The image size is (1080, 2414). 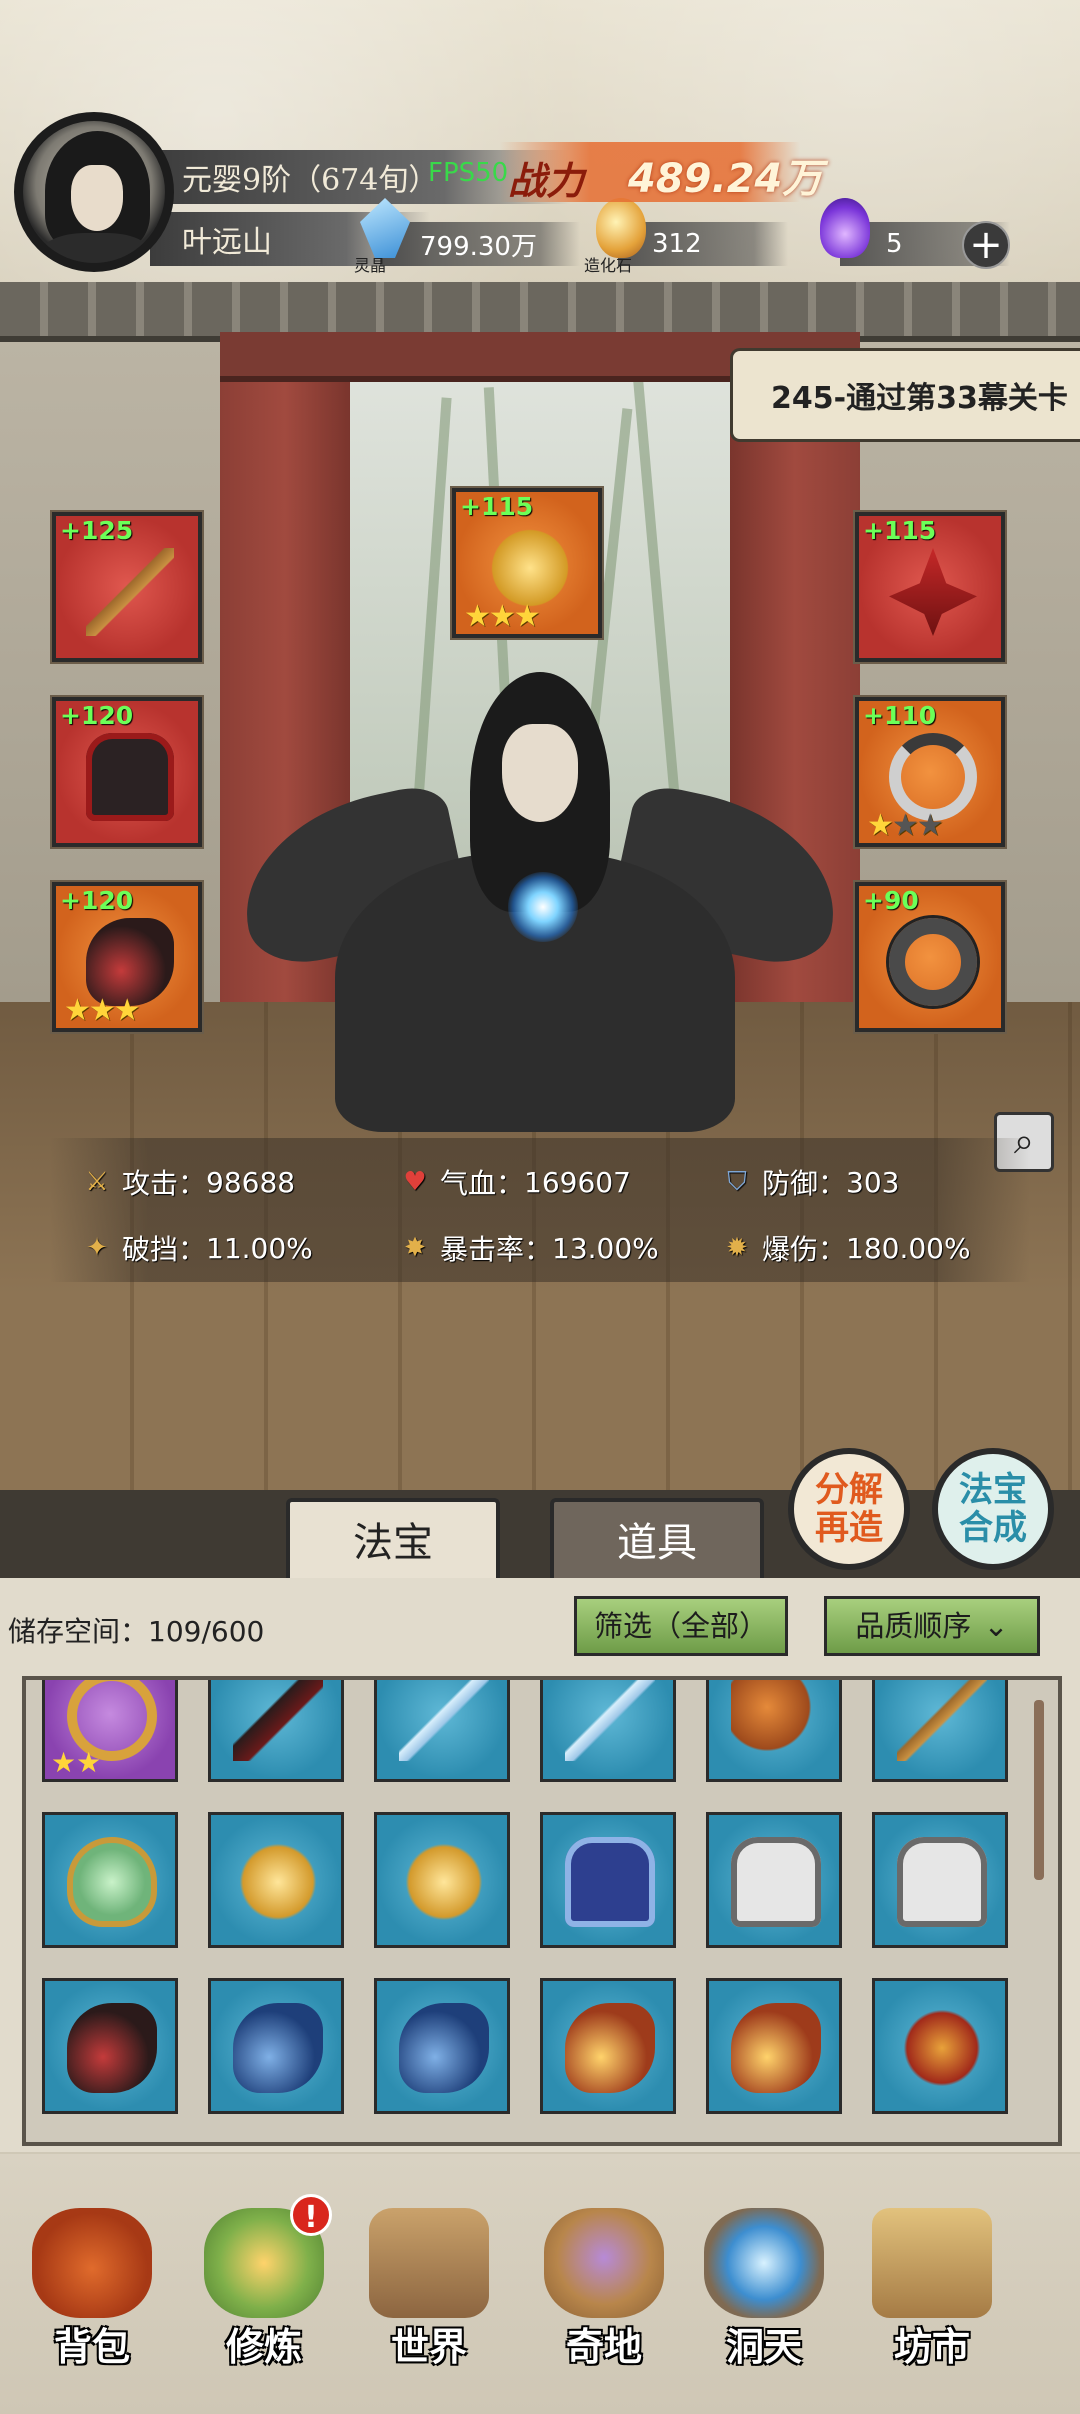 I want to click on stone-icon, so click(x=621, y=228).